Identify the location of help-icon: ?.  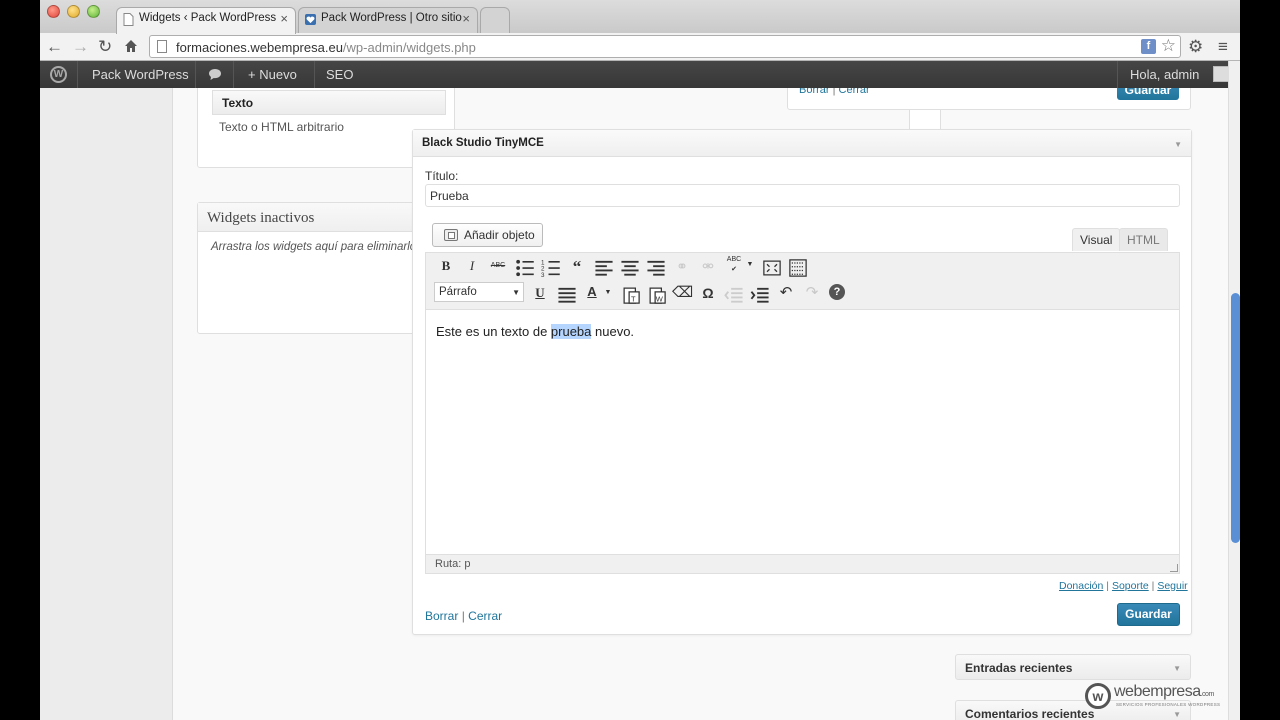
(837, 292).